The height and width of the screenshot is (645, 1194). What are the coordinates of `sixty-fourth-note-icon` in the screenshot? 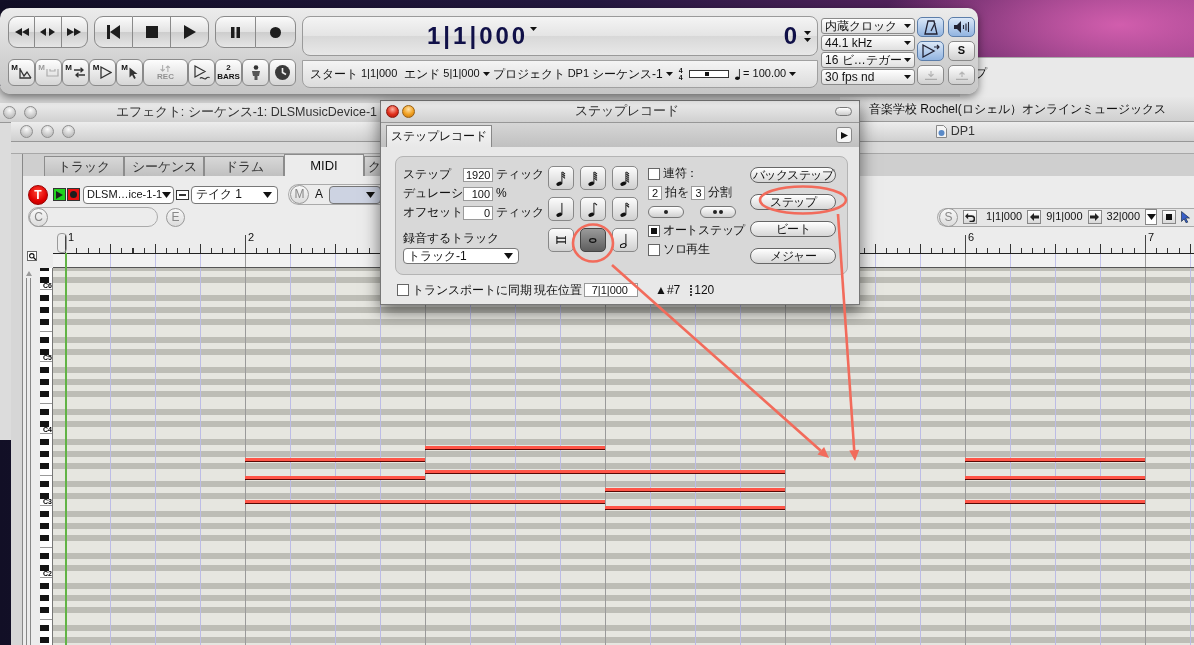 It's located at (593, 178).